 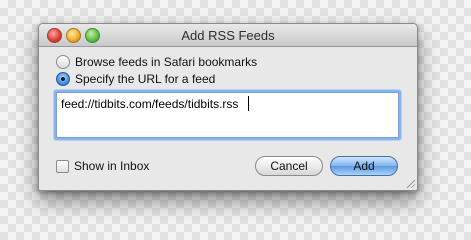 What do you see at coordinates (166, 62) in the screenshot?
I see `option-label: Browse feeds in Safari bookmarks` at bounding box center [166, 62].